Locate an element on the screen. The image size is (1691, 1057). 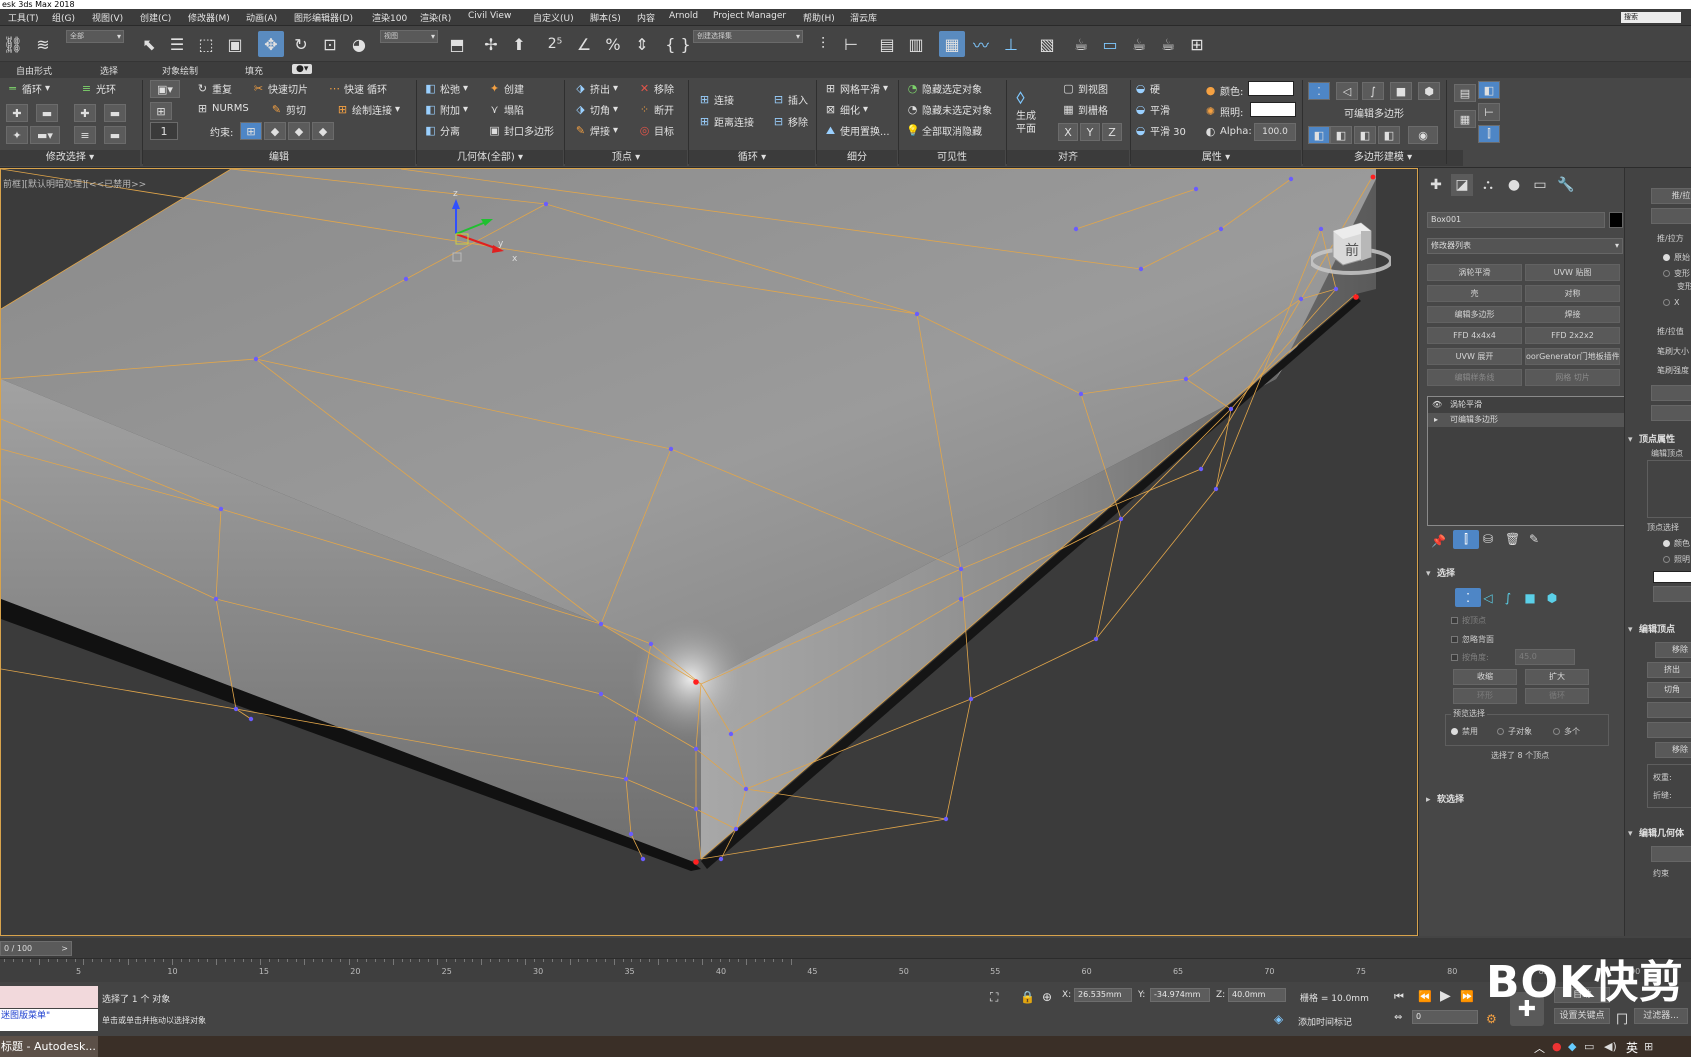
maxscript-input is located at coordinates (49, 997).